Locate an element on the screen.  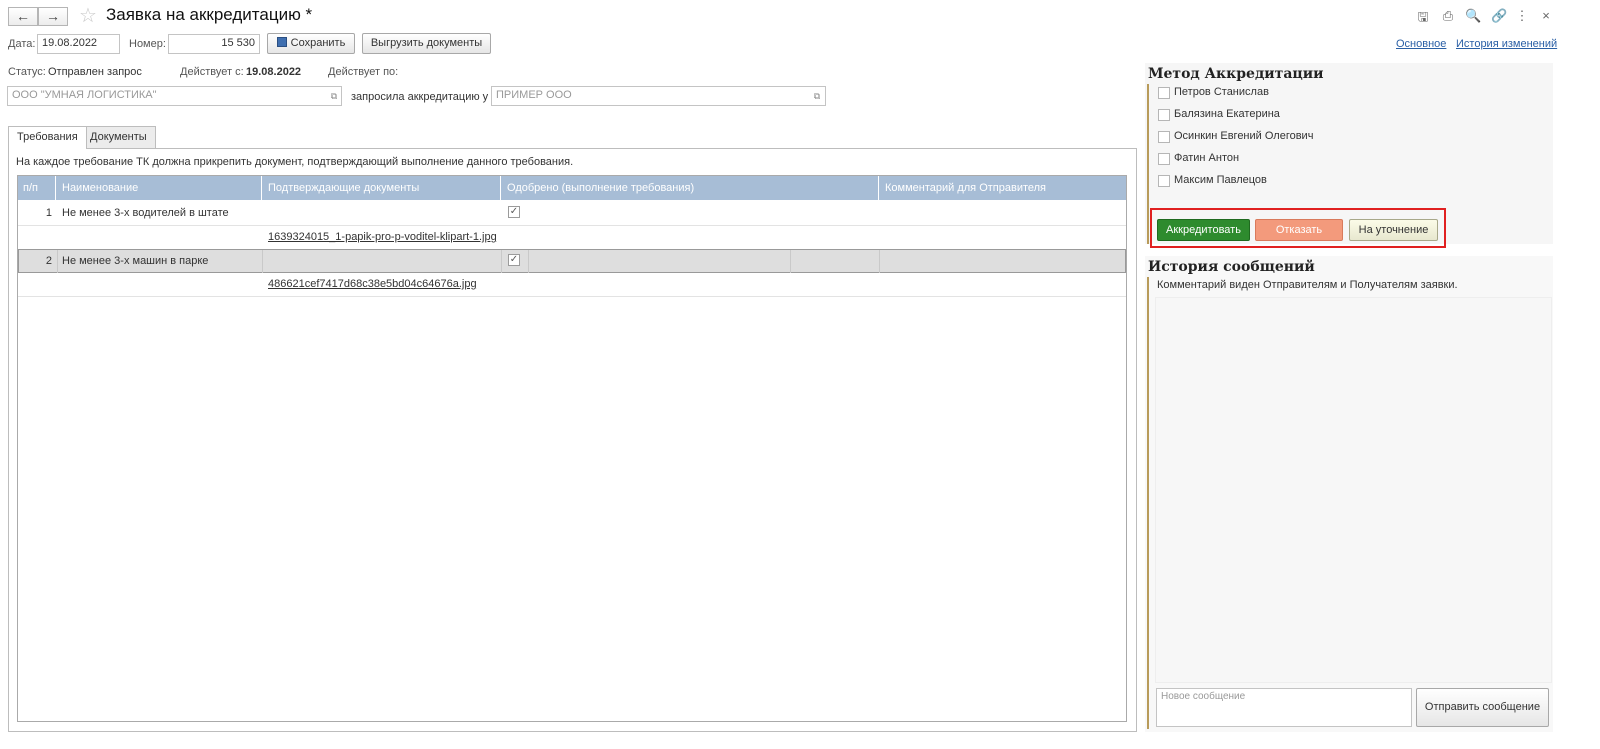
person-name: Петров Станислав is located at coordinates (1221, 92).